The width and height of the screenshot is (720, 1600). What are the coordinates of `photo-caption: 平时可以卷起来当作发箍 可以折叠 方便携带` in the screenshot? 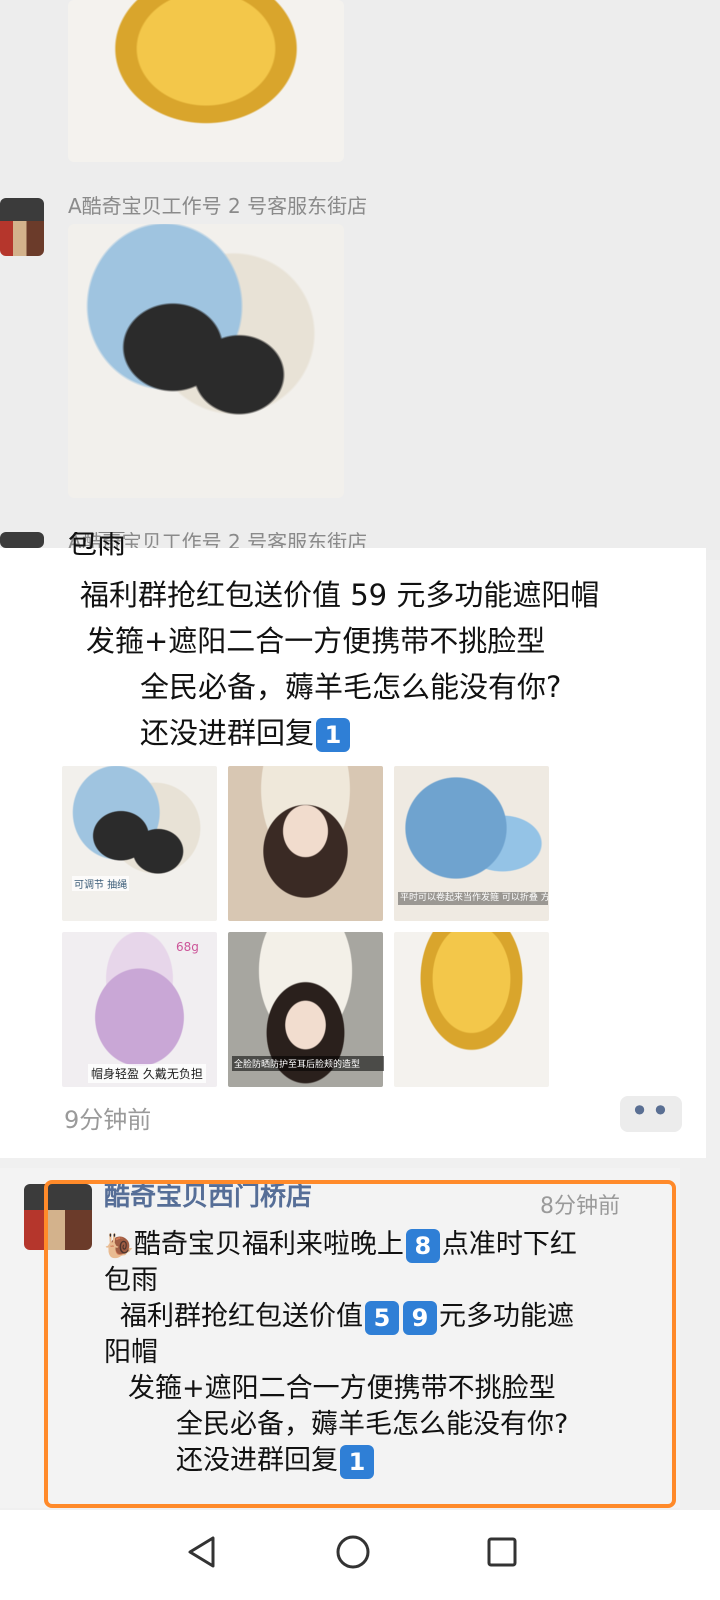 It's located at (473, 898).